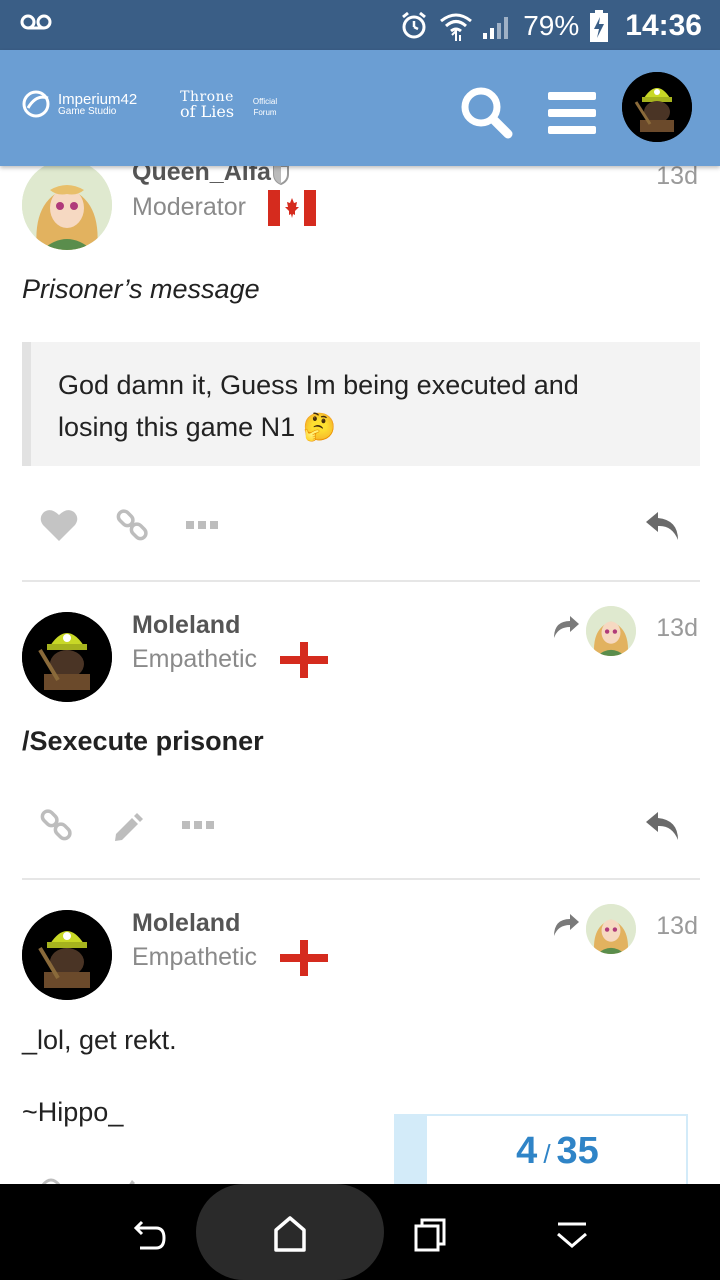  Describe the element at coordinates (98, 99) in the screenshot. I see `brand-name: Imperium42` at that location.